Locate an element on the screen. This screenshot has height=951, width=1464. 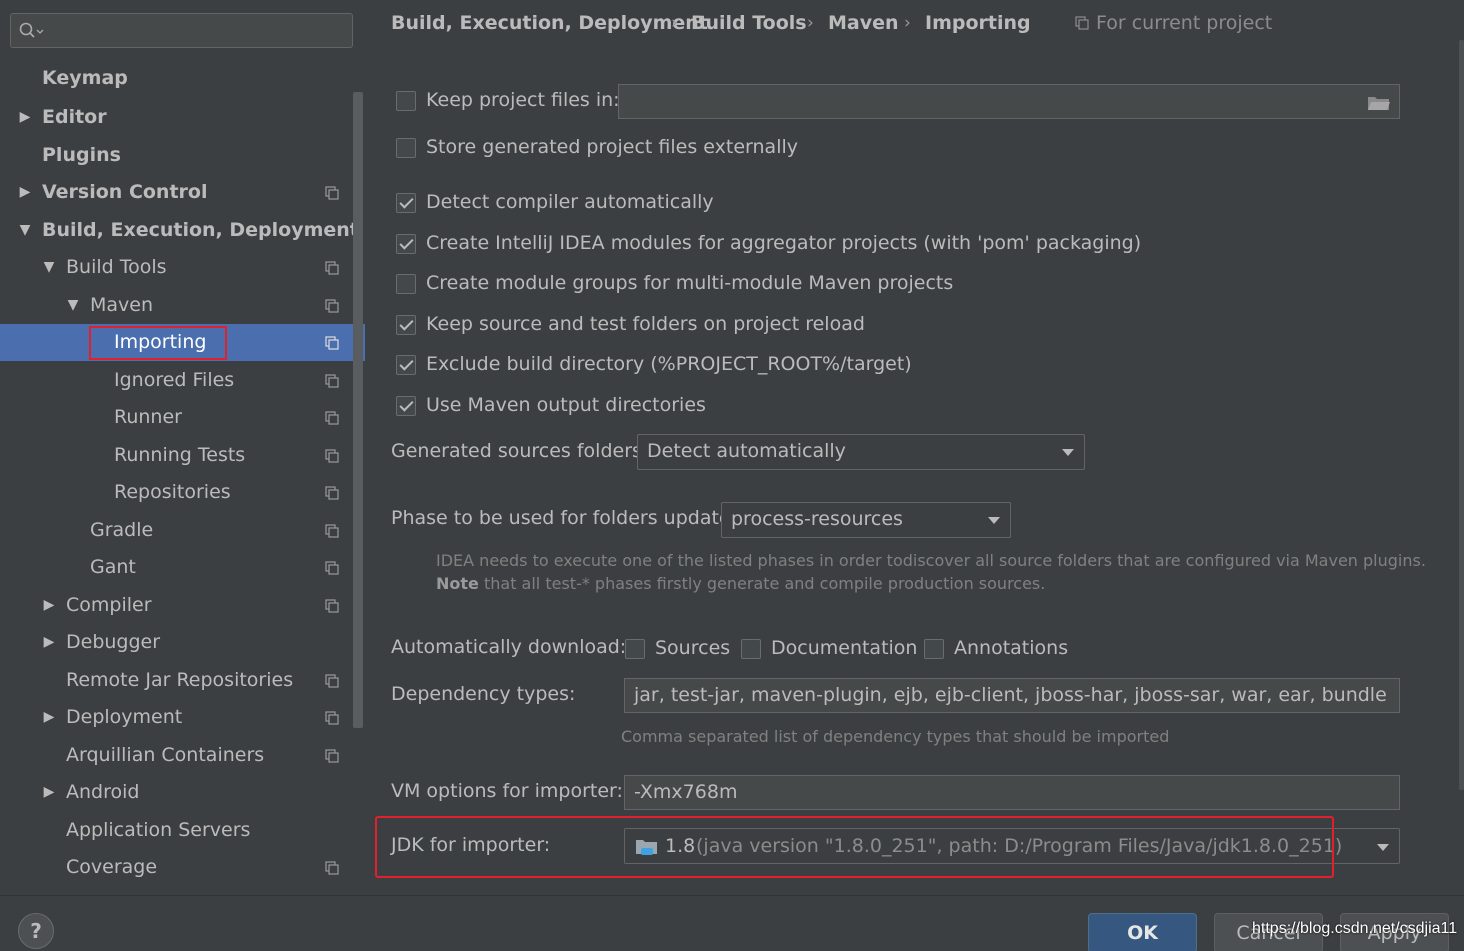
tree-item-remote-jar-repositories: Remote Jar Repositories is located at coordinates (182, 680).